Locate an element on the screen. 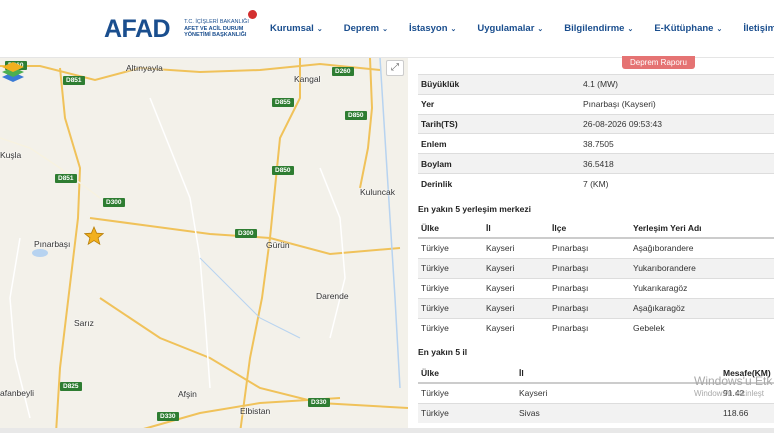 The image size is (774, 433). place-label: Darende is located at coordinates (332, 296).